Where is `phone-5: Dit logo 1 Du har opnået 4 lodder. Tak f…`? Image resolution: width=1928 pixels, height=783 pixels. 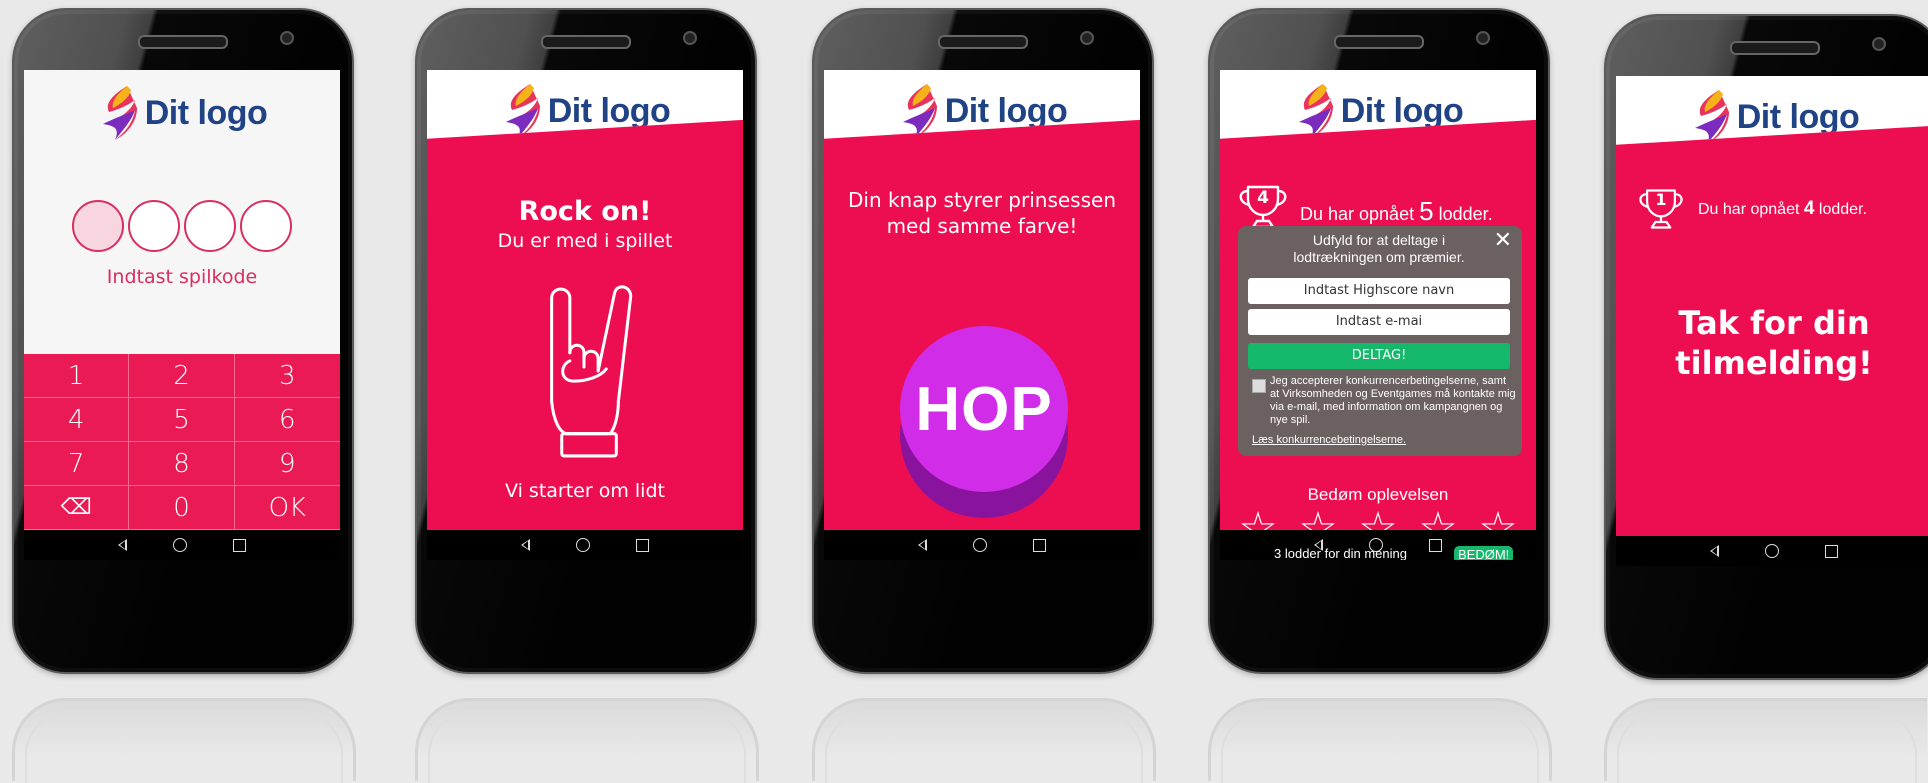 phone-5: Dit logo 1 Du har opnået 4 lodder. Tak f… is located at coordinates (1766, 347).